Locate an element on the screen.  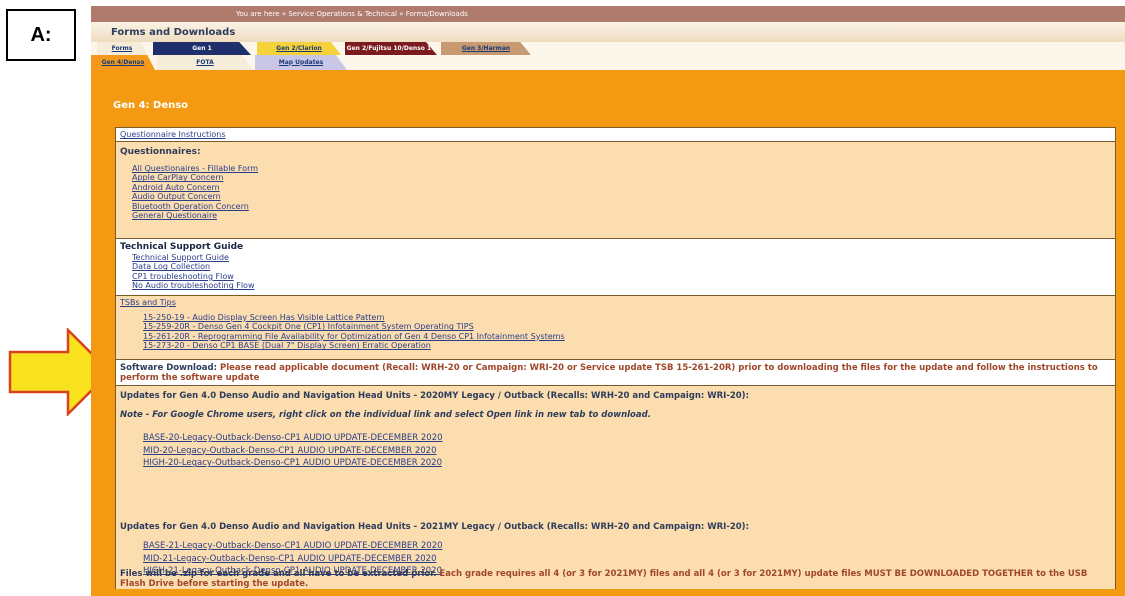
tab-gen3-harman: Gen 3/Harman is located at coordinates (486, 48).